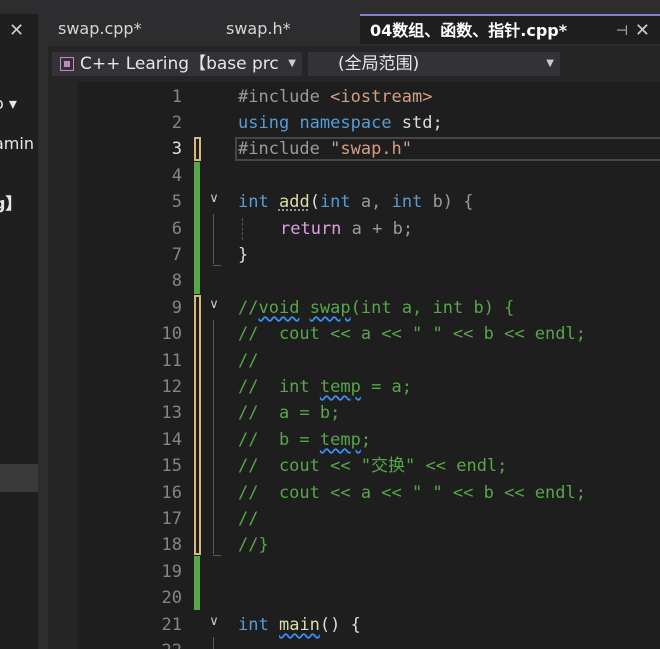  Describe the element at coordinates (179, 64) in the screenshot. I see `project-dropdown-label: C++ Learing【base prc` at that location.